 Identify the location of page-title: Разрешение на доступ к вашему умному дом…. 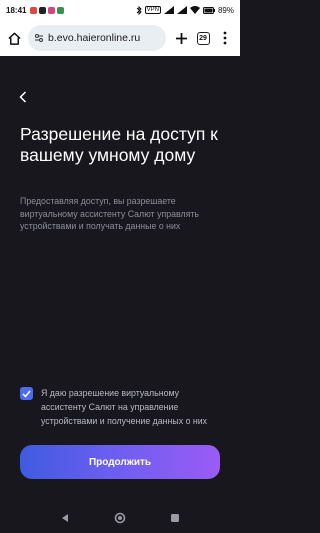
(119, 144).